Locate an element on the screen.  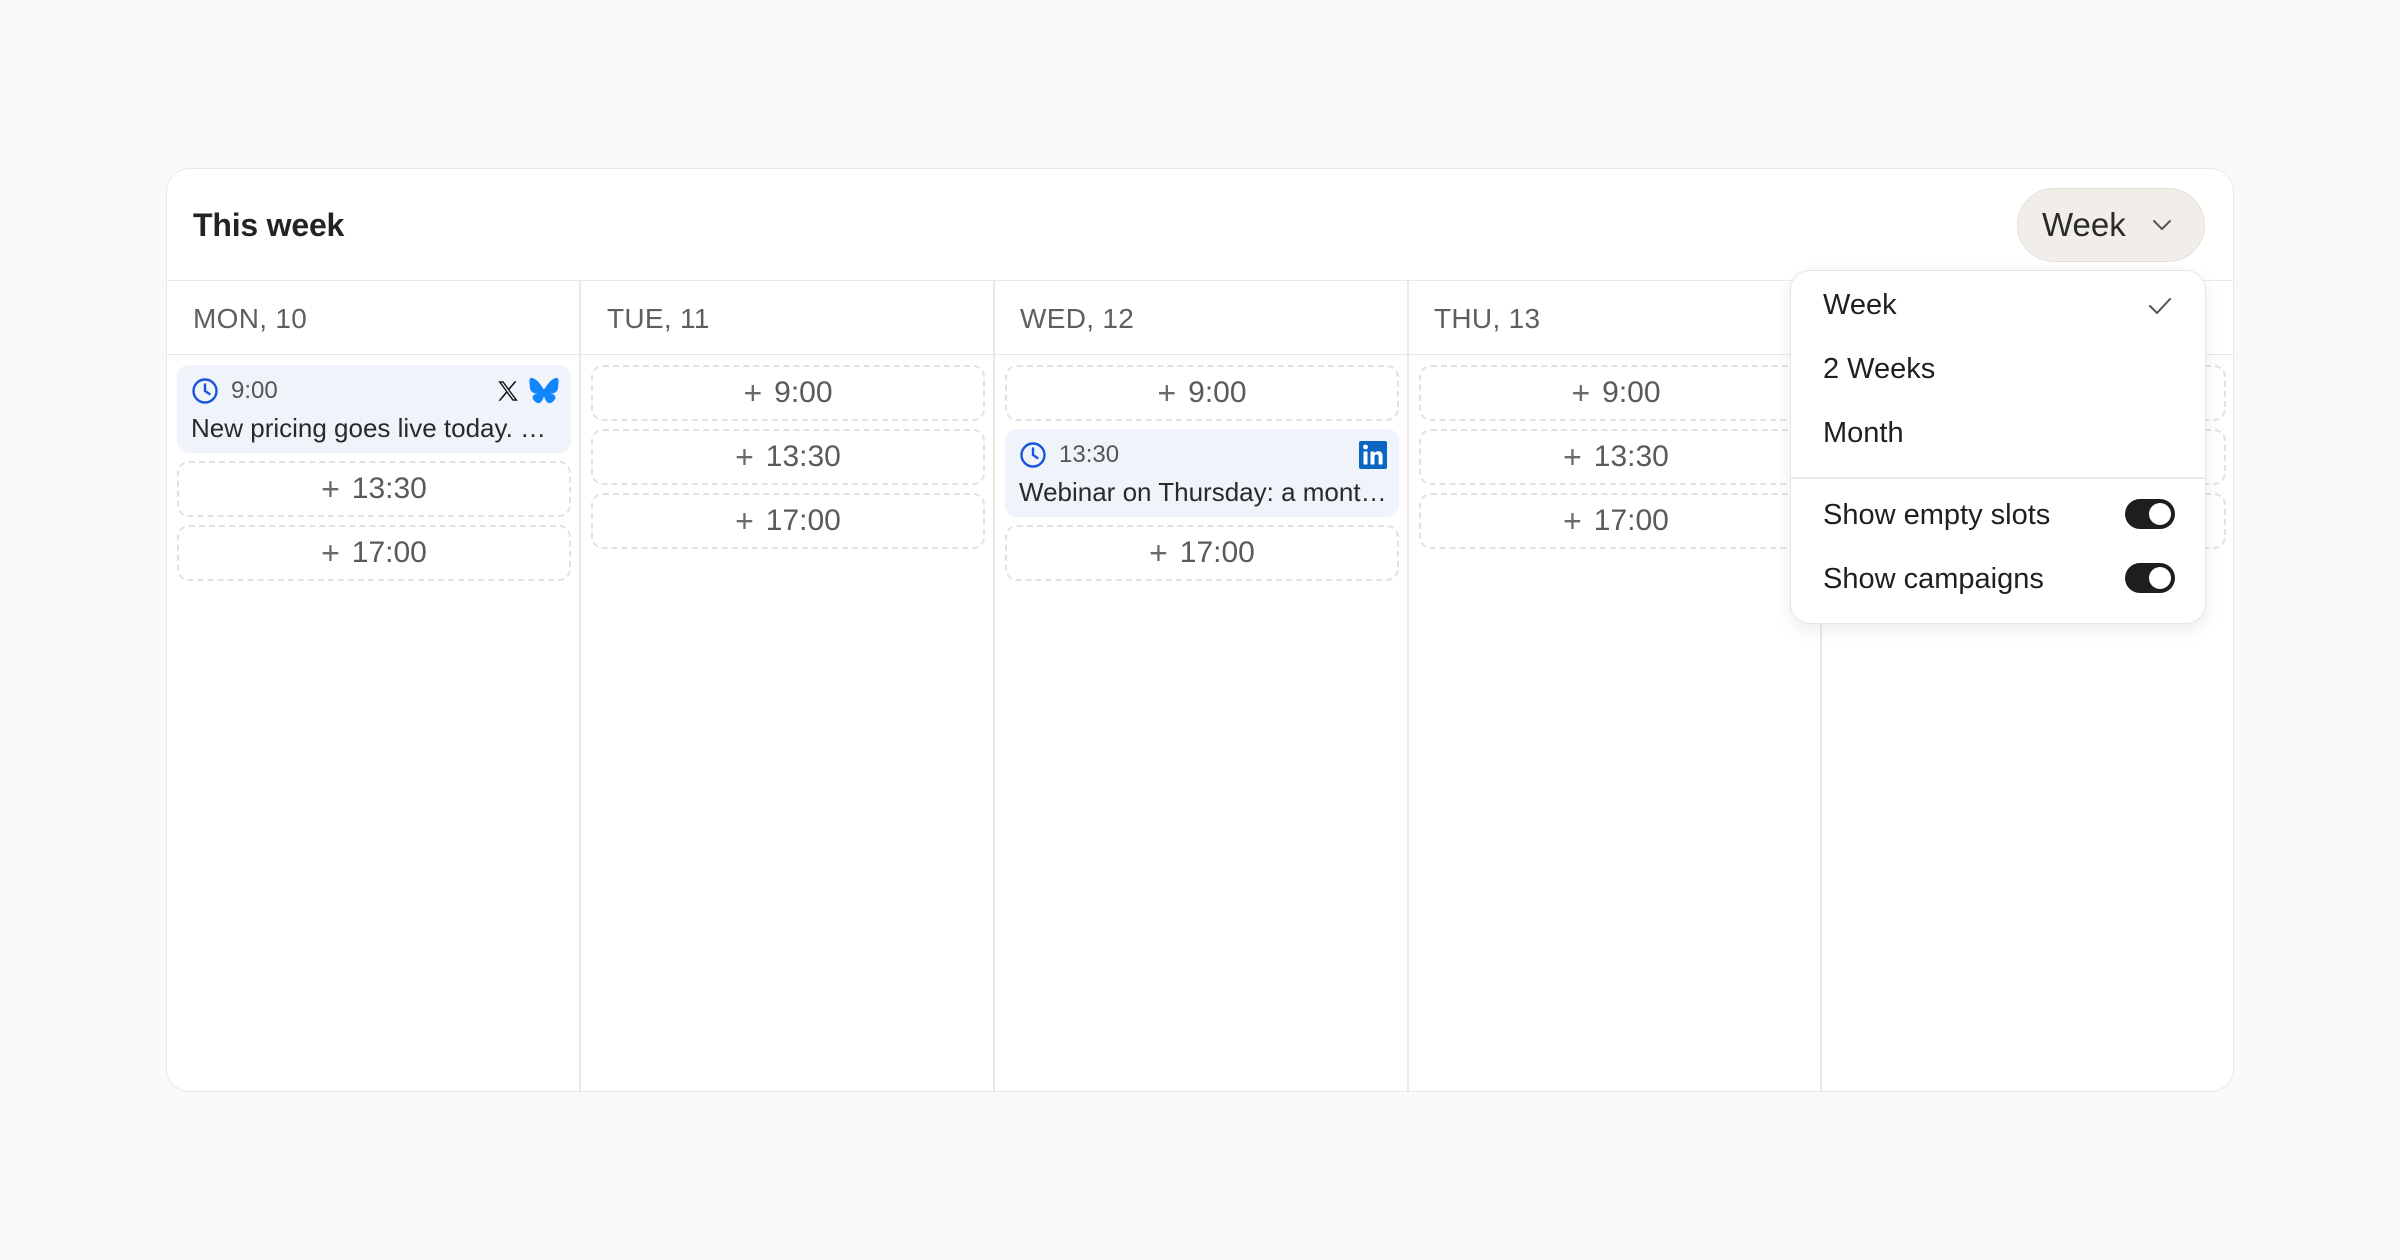
post-time: 9:00 is located at coordinates (254, 390).